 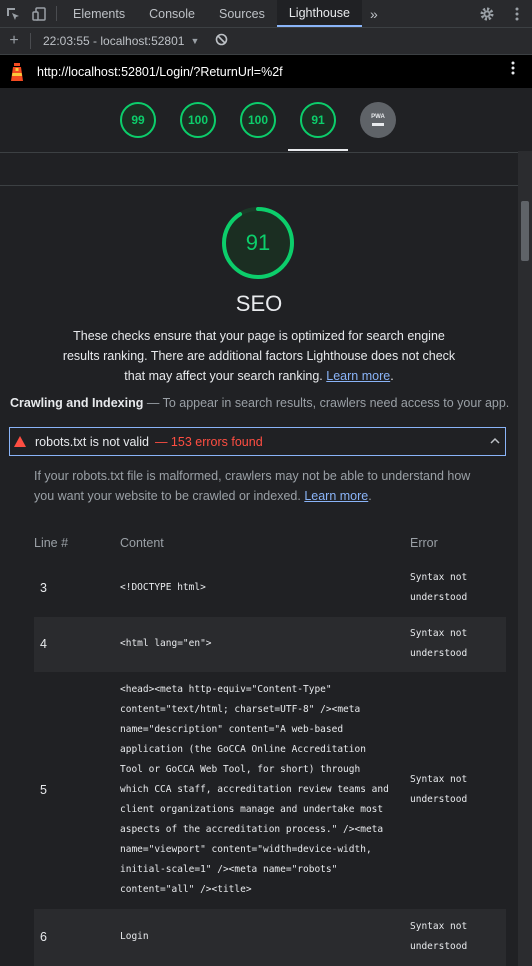 I want to click on table-row: 3 <!DOCTYPE html> Syntax not understood, so click(x=270, y=588).